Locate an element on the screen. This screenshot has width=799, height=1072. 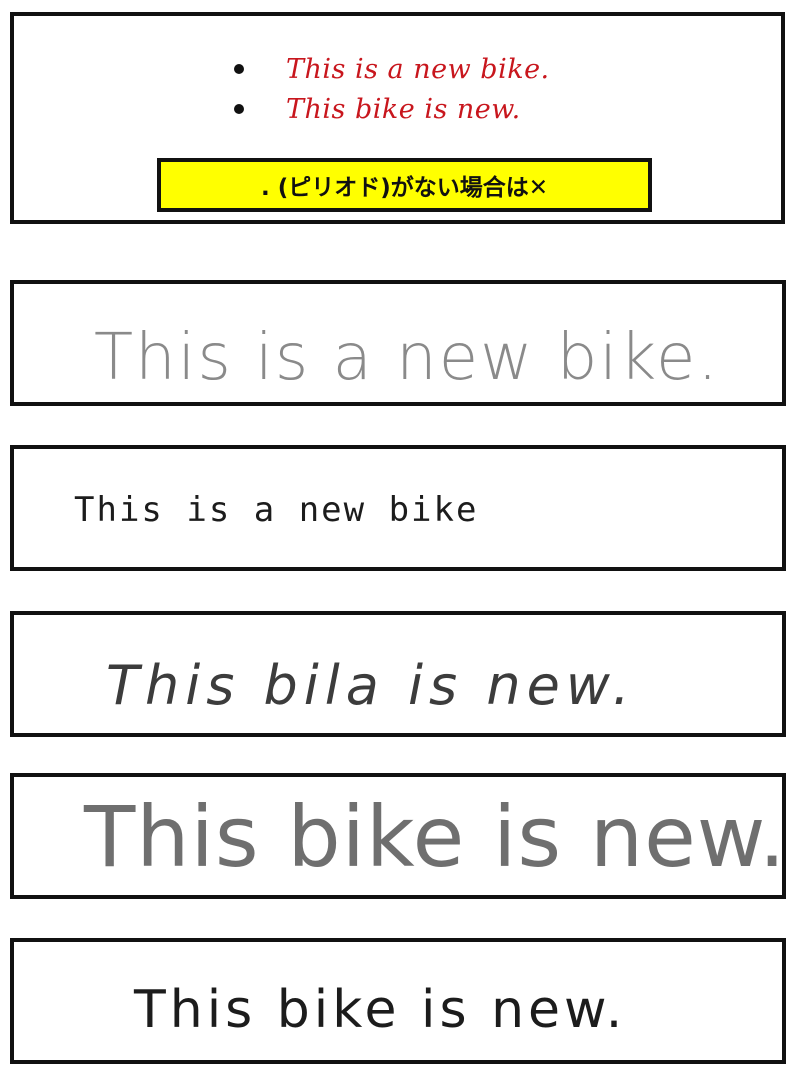
student-answer-box-5: This bike is new. is located at coordinates (398, 1001).